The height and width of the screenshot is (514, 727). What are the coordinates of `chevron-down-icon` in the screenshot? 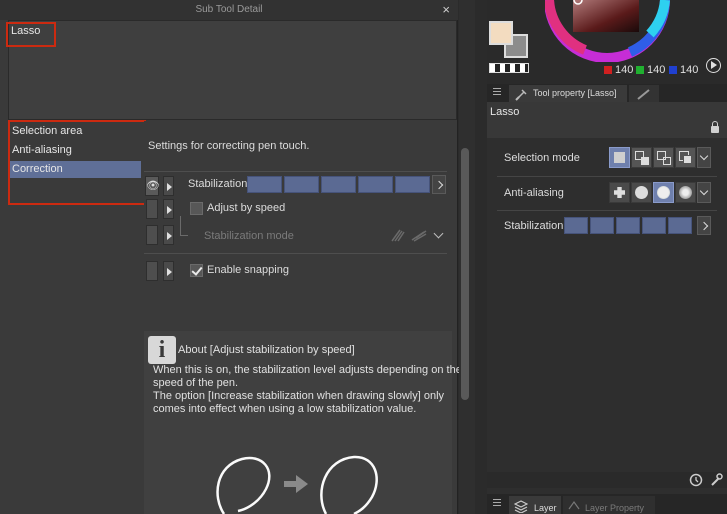 It's located at (438, 233).